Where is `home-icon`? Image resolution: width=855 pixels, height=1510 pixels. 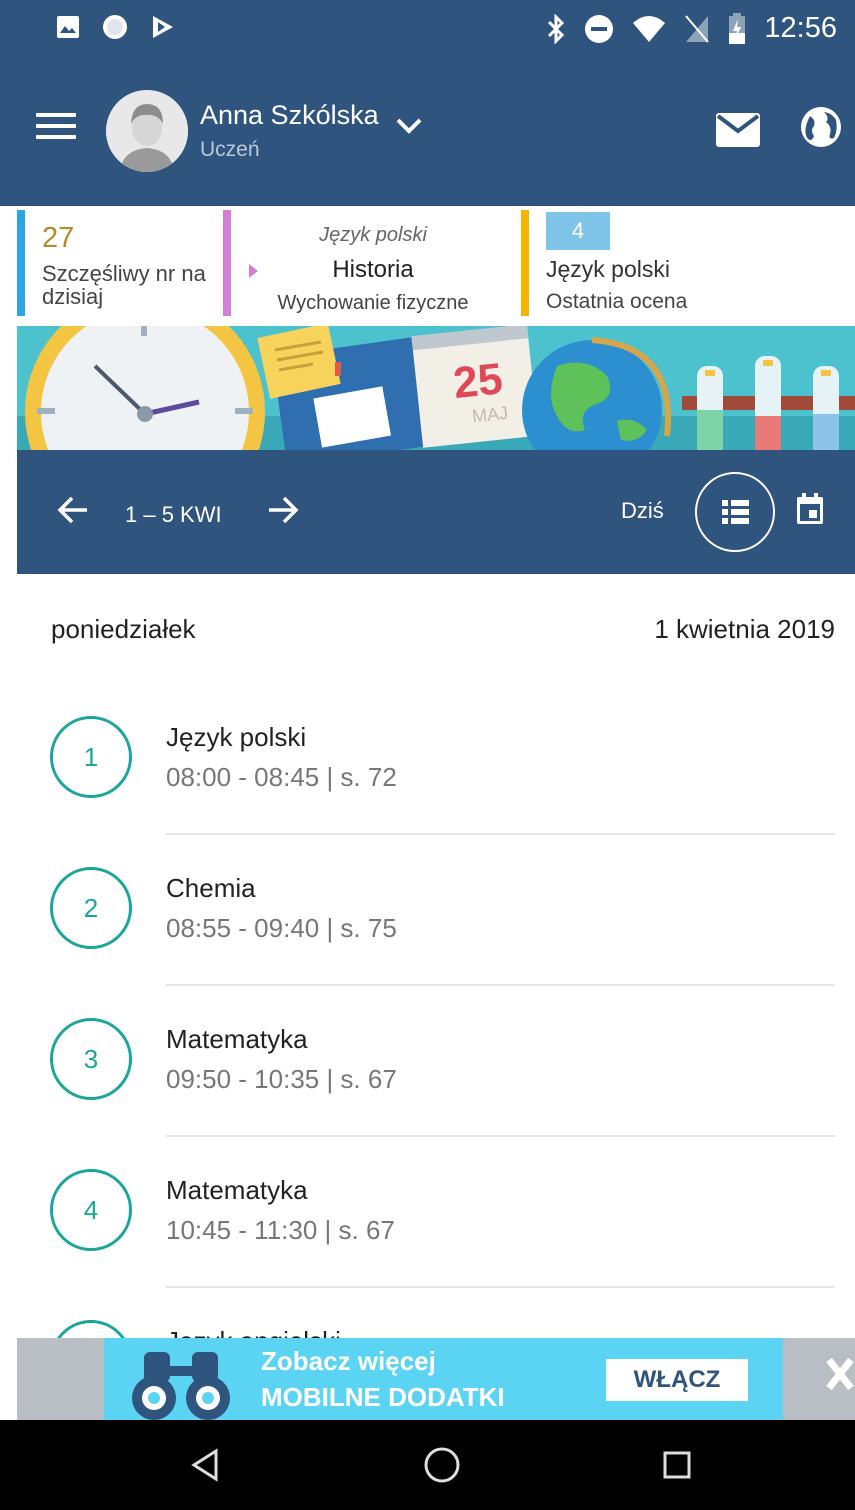
home-icon is located at coordinates (442, 1465).